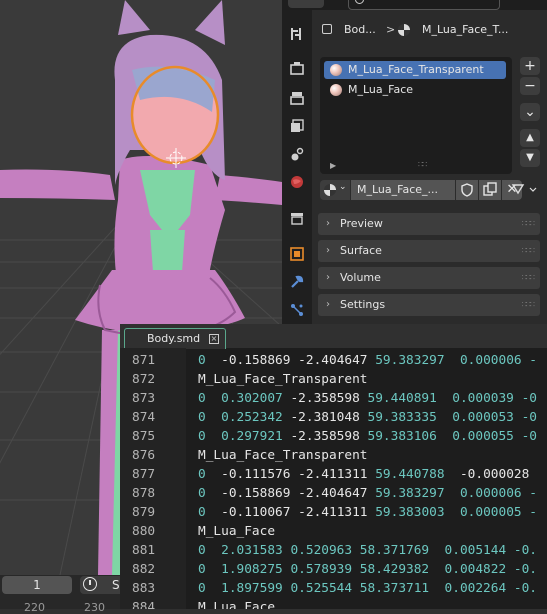  I want to click on object-icon, so click(297, 254).